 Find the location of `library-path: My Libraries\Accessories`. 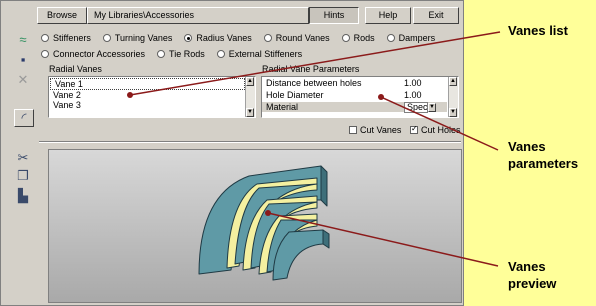

library-path: My Libraries\Accessories is located at coordinates (198, 15).